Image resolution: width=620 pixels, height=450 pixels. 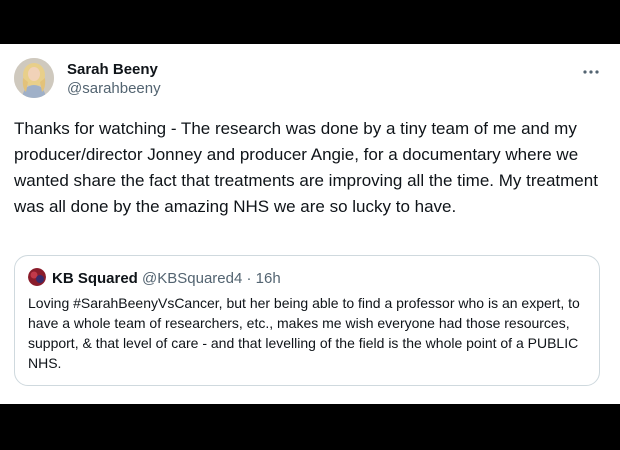 I want to click on profile-photo, so click(x=34, y=78).